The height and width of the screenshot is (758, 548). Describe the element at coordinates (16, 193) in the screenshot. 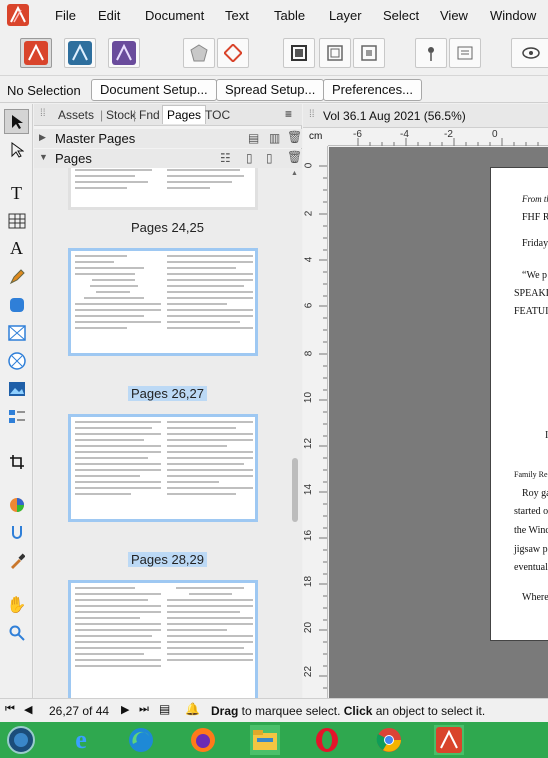

I see `frame-text-tool-icon: T` at that location.